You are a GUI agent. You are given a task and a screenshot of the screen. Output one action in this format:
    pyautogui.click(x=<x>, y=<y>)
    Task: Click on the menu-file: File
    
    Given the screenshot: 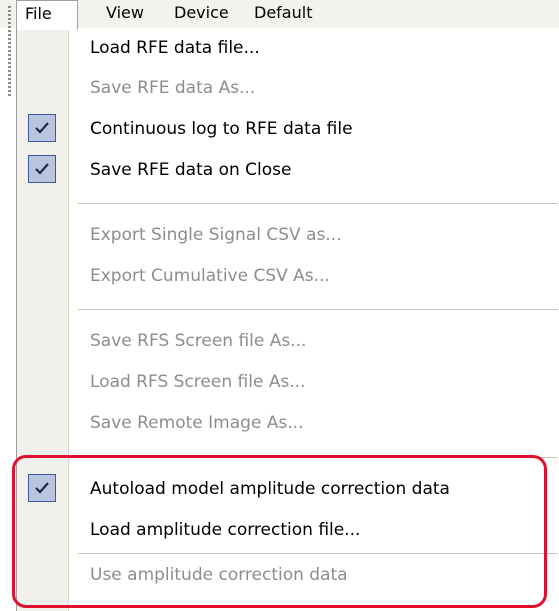 What is the action you would take?
    pyautogui.click(x=47, y=15)
    